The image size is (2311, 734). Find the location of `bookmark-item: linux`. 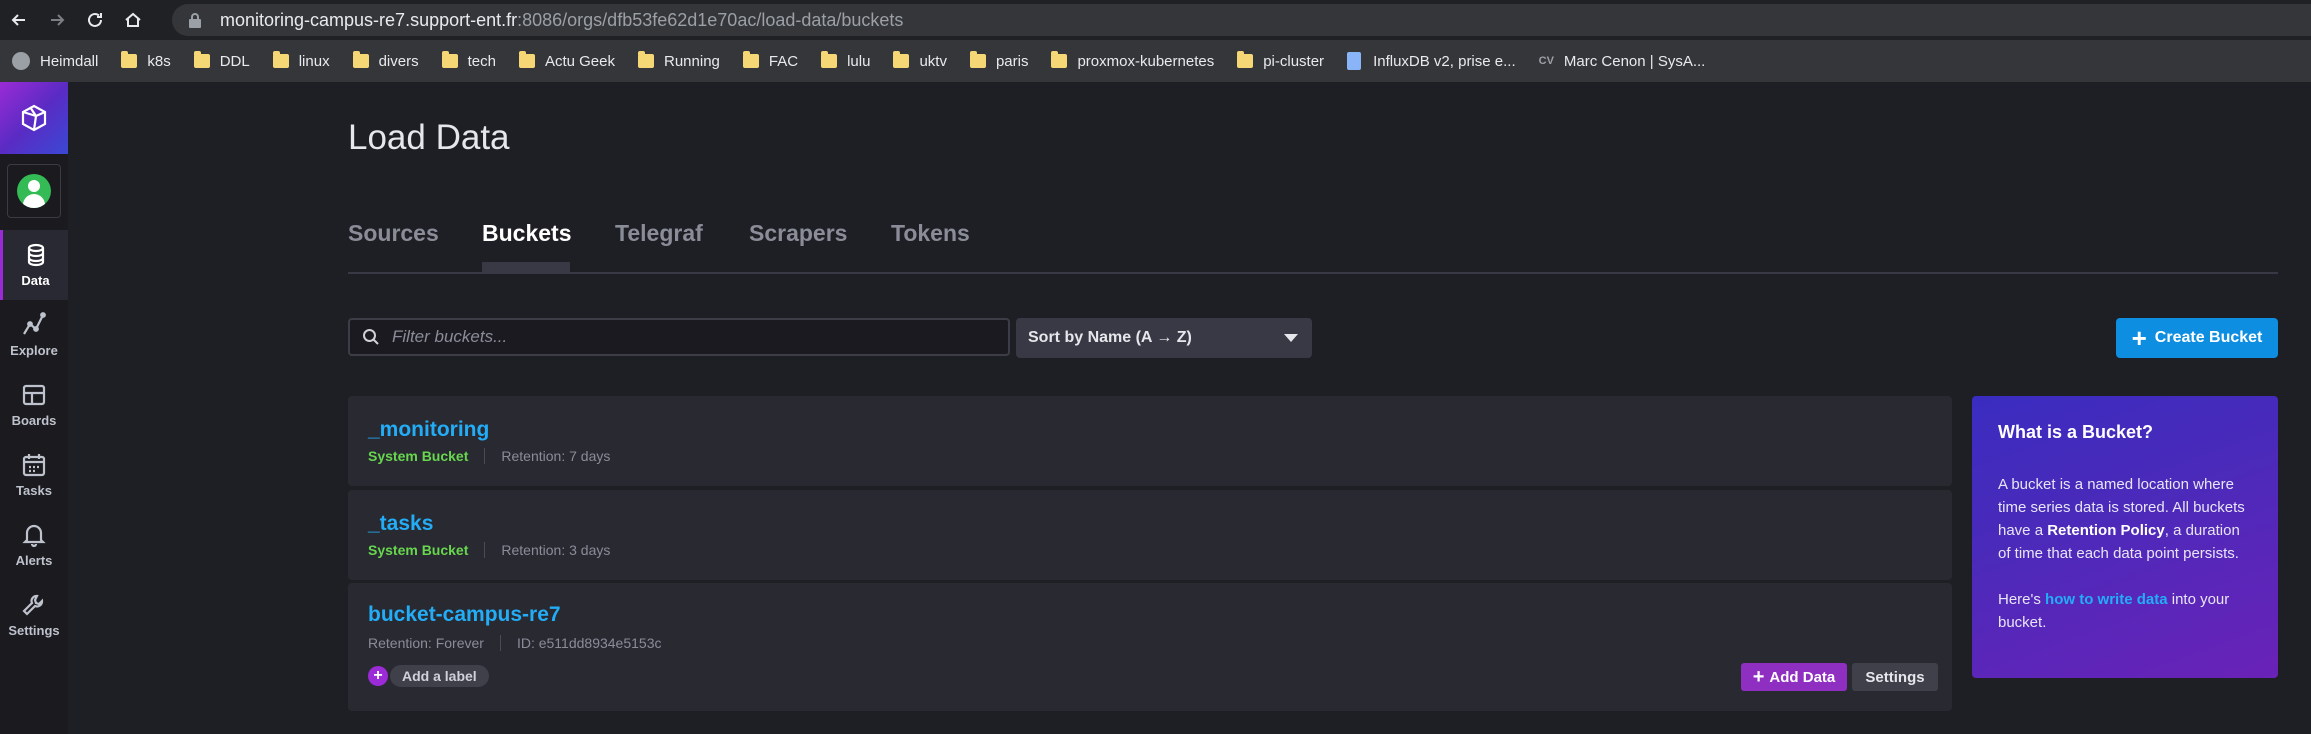

bookmark-item: linux is located at coordinates (301, 60).